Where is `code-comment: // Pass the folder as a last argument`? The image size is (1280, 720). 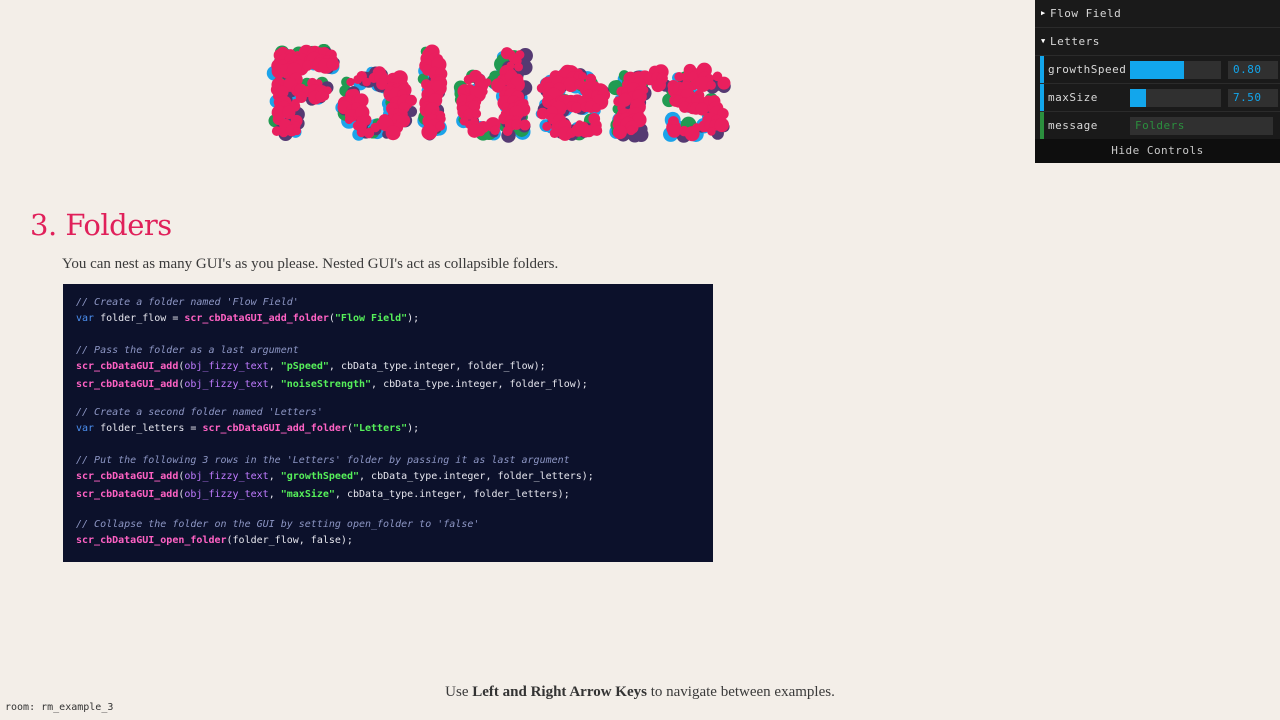 code-comment: // Pass the folder as a last argument is located at coordinates (187, 350).